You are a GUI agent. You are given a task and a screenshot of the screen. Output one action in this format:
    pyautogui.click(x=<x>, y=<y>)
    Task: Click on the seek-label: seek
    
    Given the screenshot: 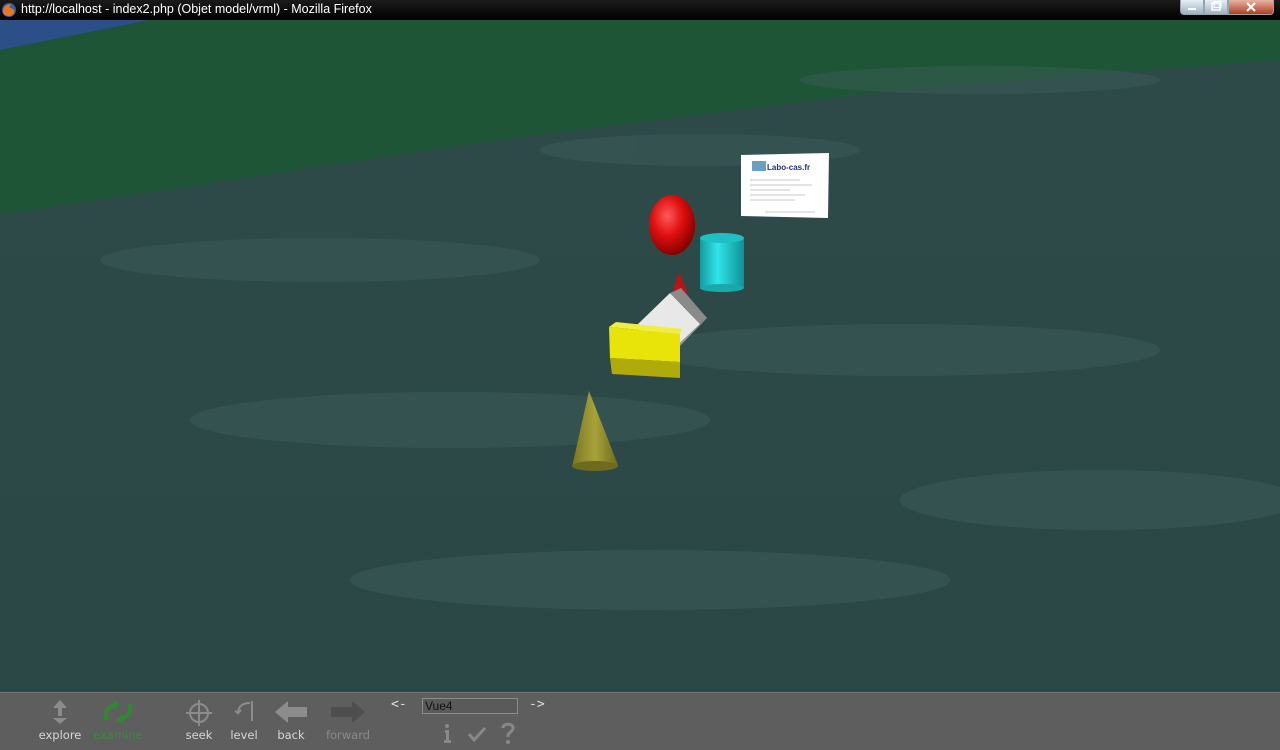 What is the action you would take?
    pyautogui.click(x=199, y=735)
    